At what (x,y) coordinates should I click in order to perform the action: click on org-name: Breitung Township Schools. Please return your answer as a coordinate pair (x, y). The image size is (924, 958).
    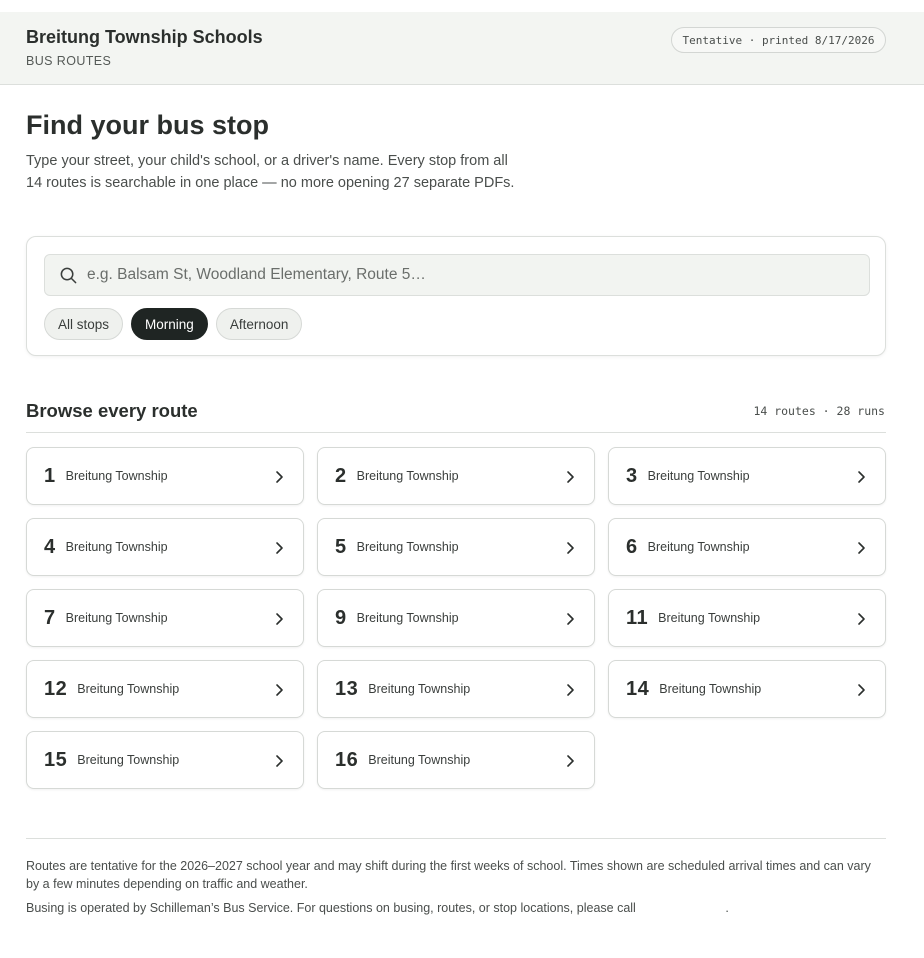
    Looking at the image, I should click on (144, 37).